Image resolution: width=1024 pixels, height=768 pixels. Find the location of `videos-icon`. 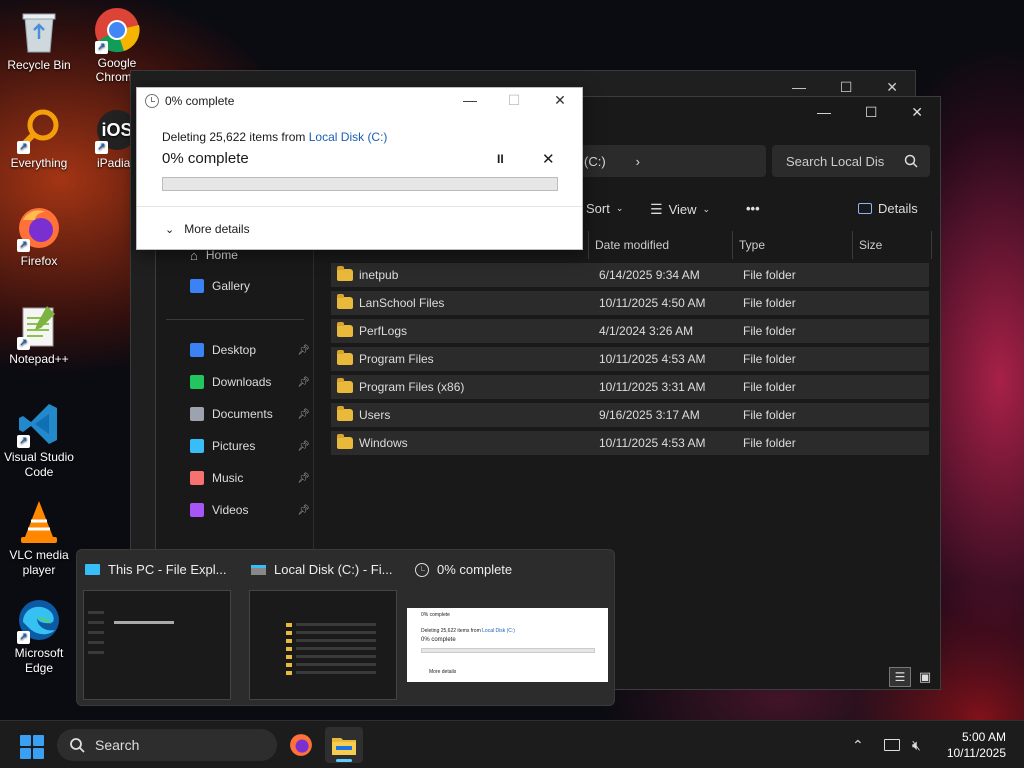

videos-icon is located at coordinates (197, 510).